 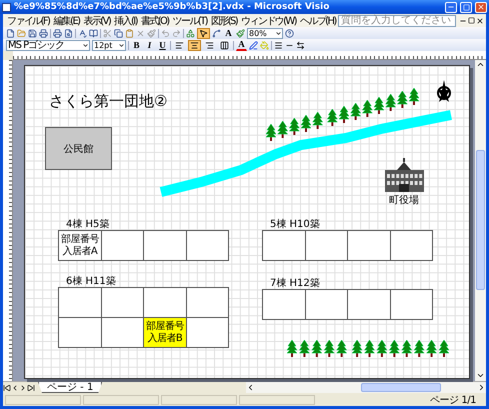 What do you see at coordinates (295, 224) in the screenshot?
I see `building-label: 5棟 H10築` at bounding box center [295, 224].